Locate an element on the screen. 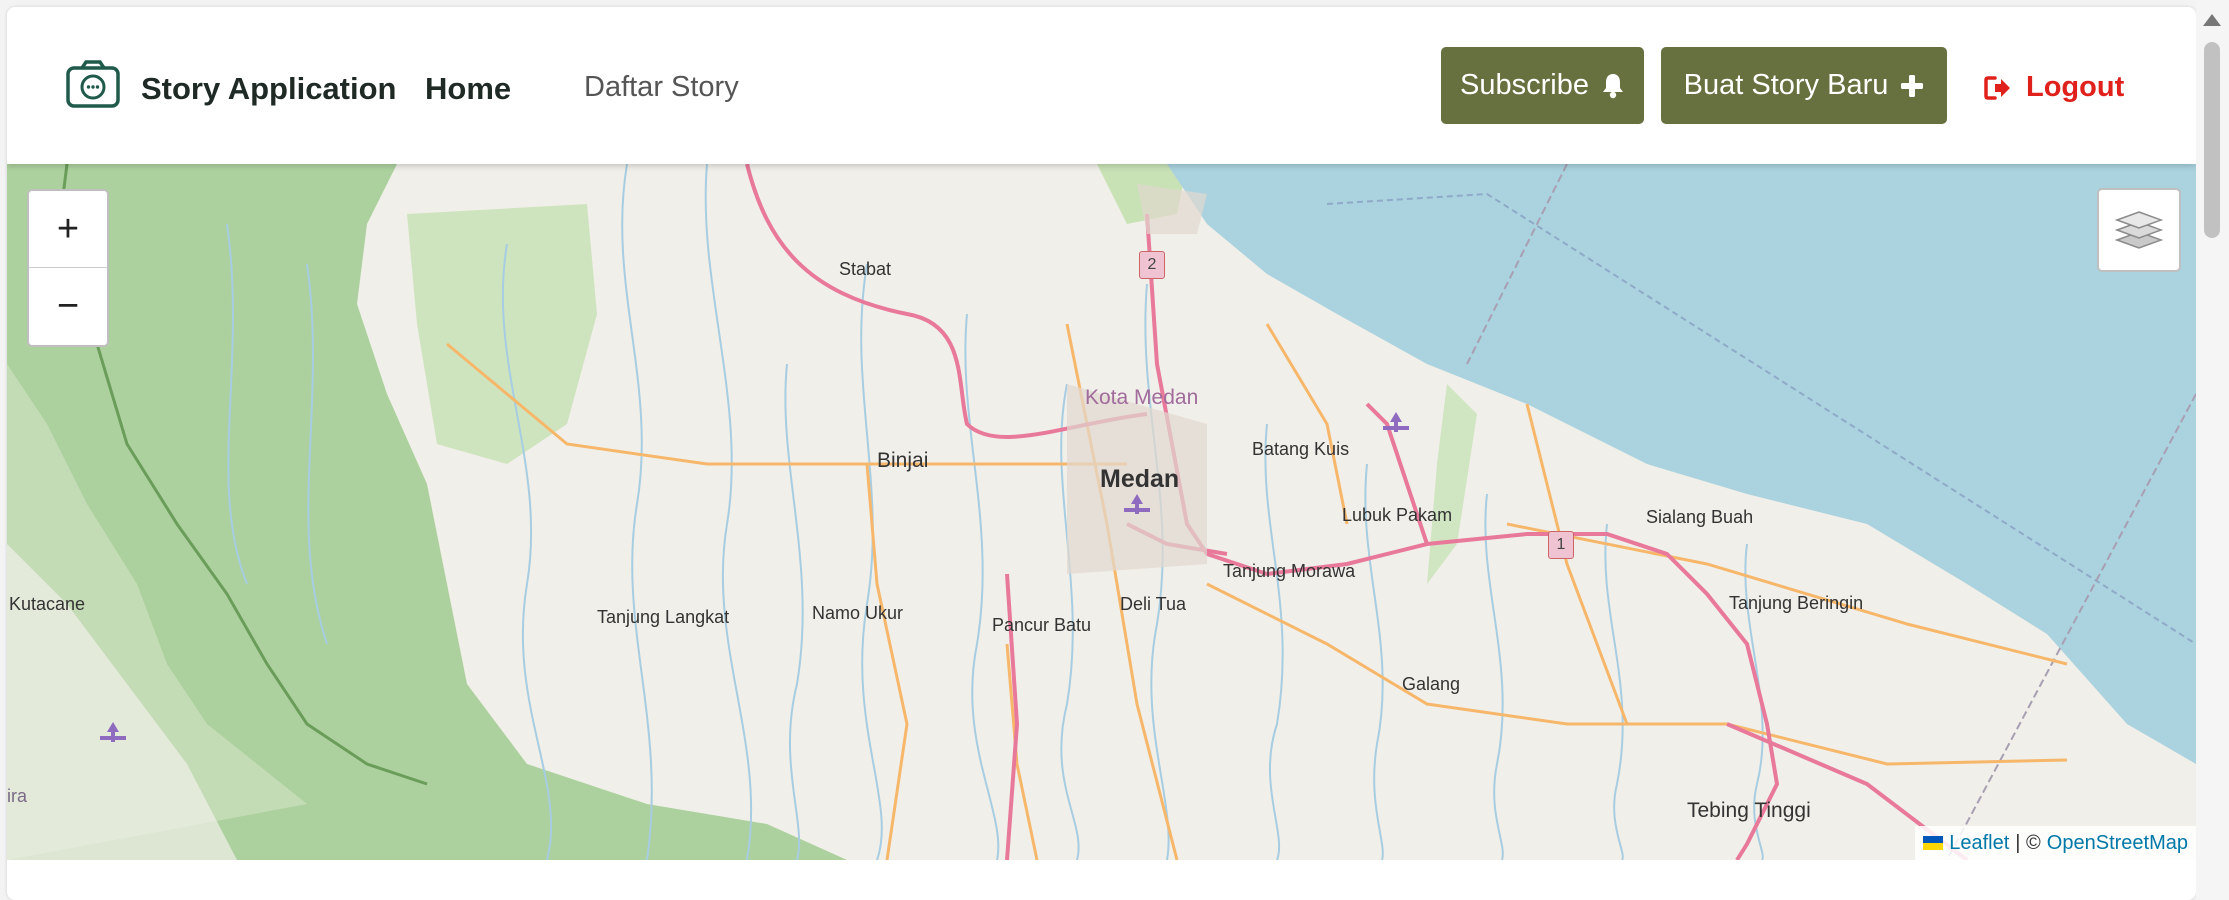  logout-button: Logout is located at coordinates (2054, 87).